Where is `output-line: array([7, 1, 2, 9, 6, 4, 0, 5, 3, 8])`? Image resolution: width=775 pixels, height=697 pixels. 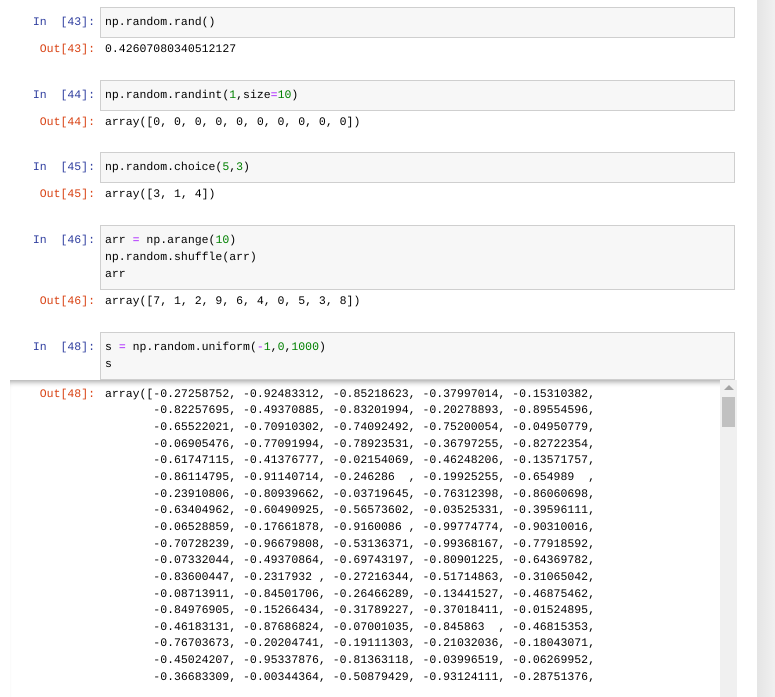 output-line: array([7, 1, 2, 9, 6, 4, 0, 5, 3, 8]) is located at coordinates (232, 302).